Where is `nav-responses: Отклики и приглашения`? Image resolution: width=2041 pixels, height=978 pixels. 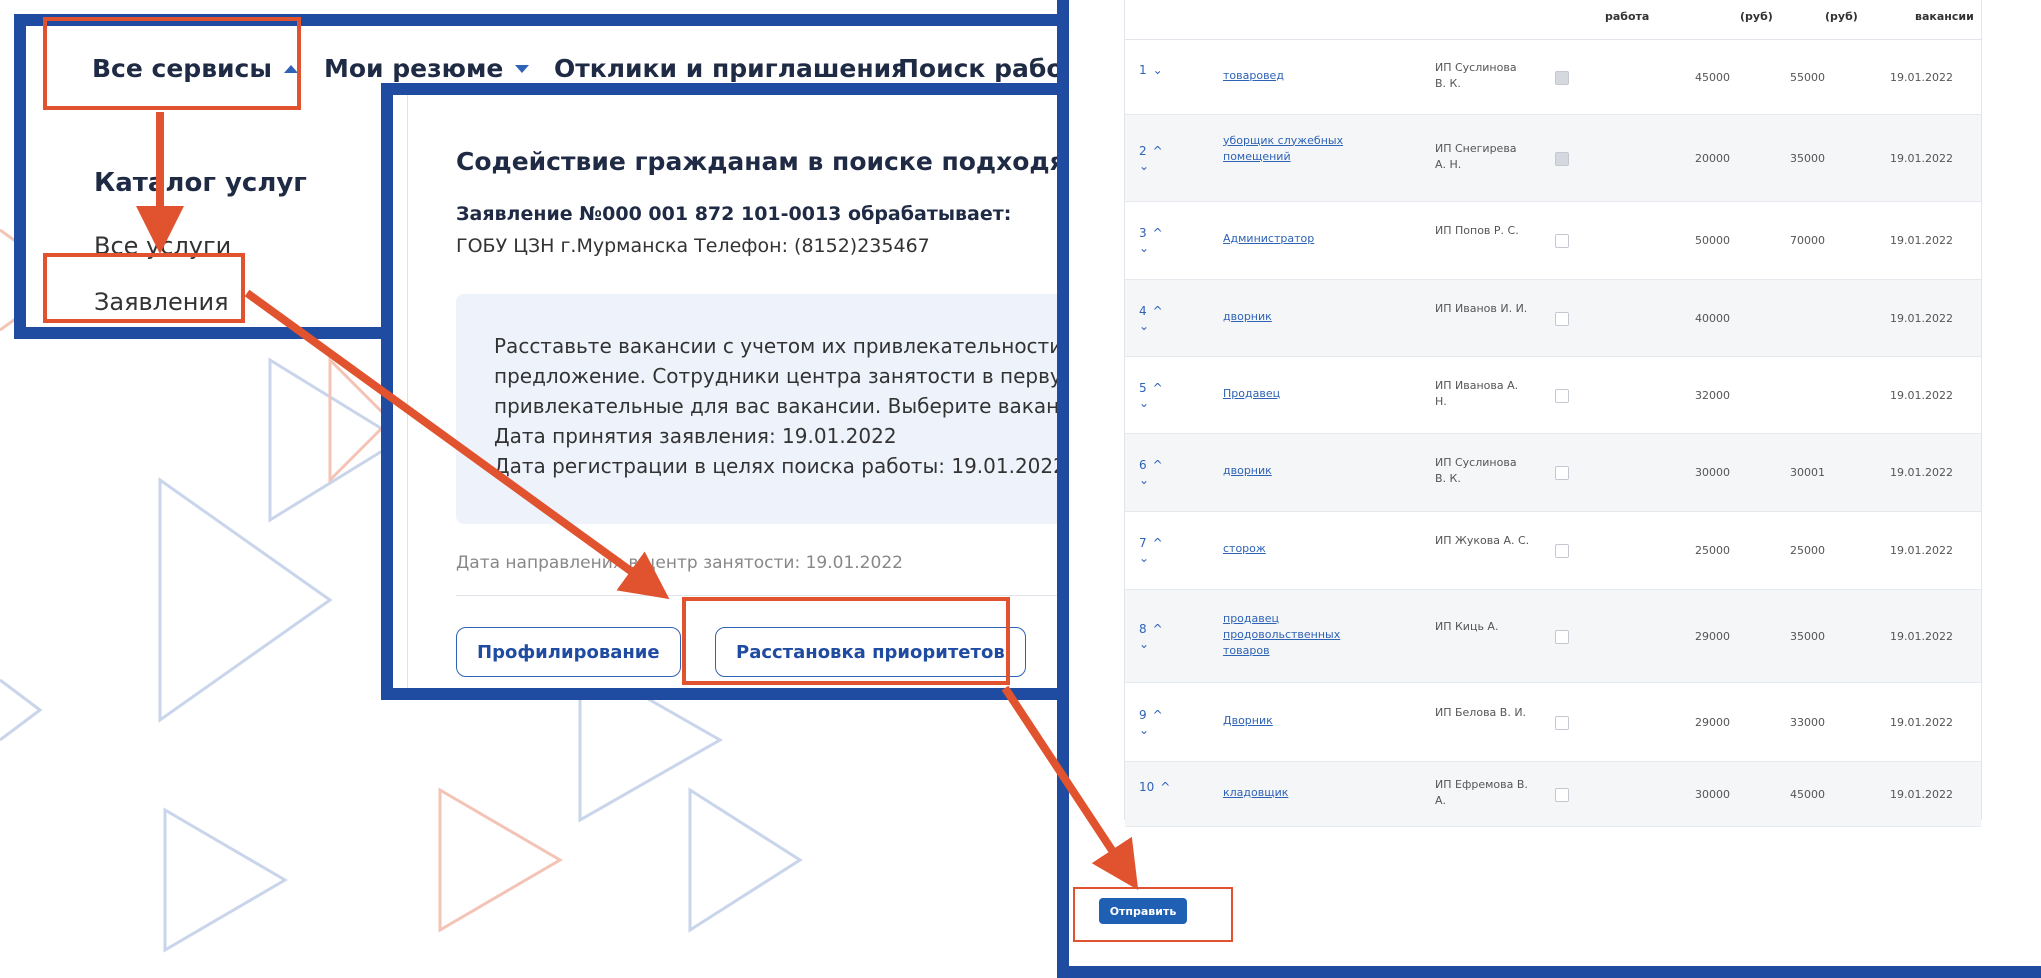
nav-responses: Отклики и приглашения is located at coordinates (730, 68).